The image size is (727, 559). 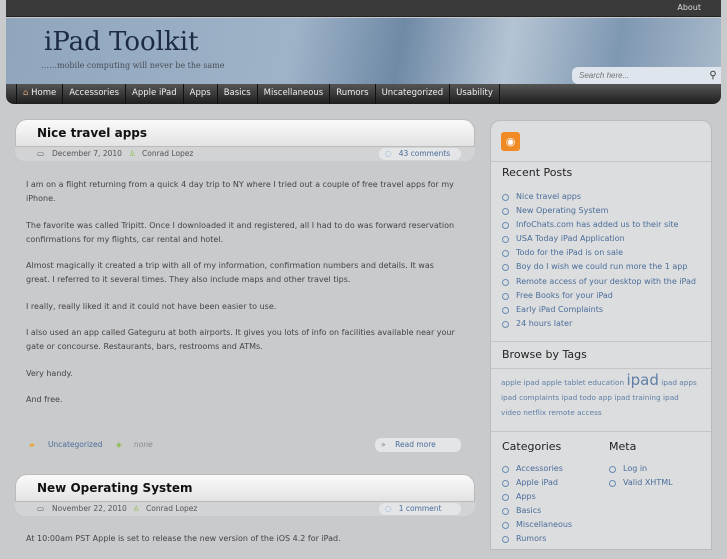 I want to click on category-link: Basics, so click(x=551, y=513).